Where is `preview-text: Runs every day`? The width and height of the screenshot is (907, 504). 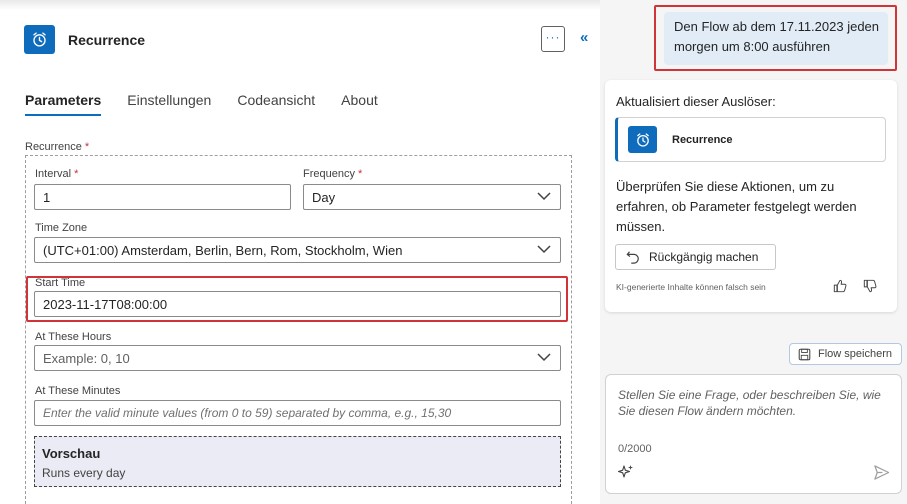 preview-text: Runs every day is located at coordinates (84, 473).